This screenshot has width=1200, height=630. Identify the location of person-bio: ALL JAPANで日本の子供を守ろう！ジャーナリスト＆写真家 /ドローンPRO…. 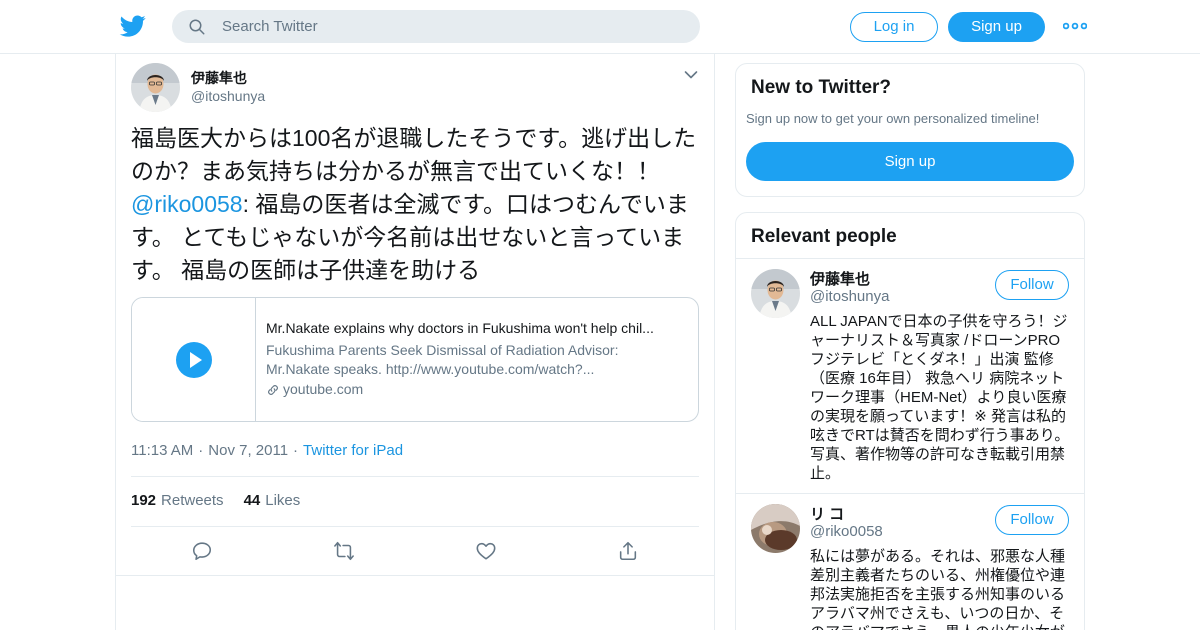
(940, 397).